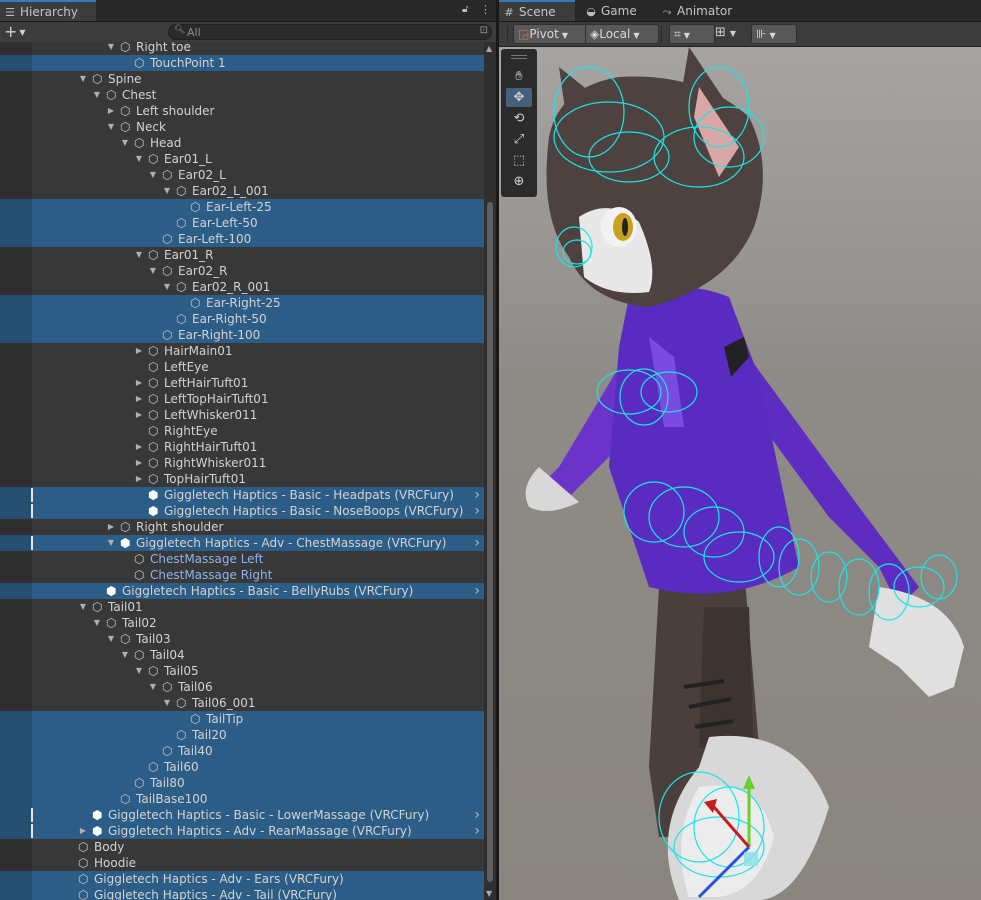 The height and width of the screenshot is (900, 981). I want to click on create-button: + ▼, so click(18, 32).